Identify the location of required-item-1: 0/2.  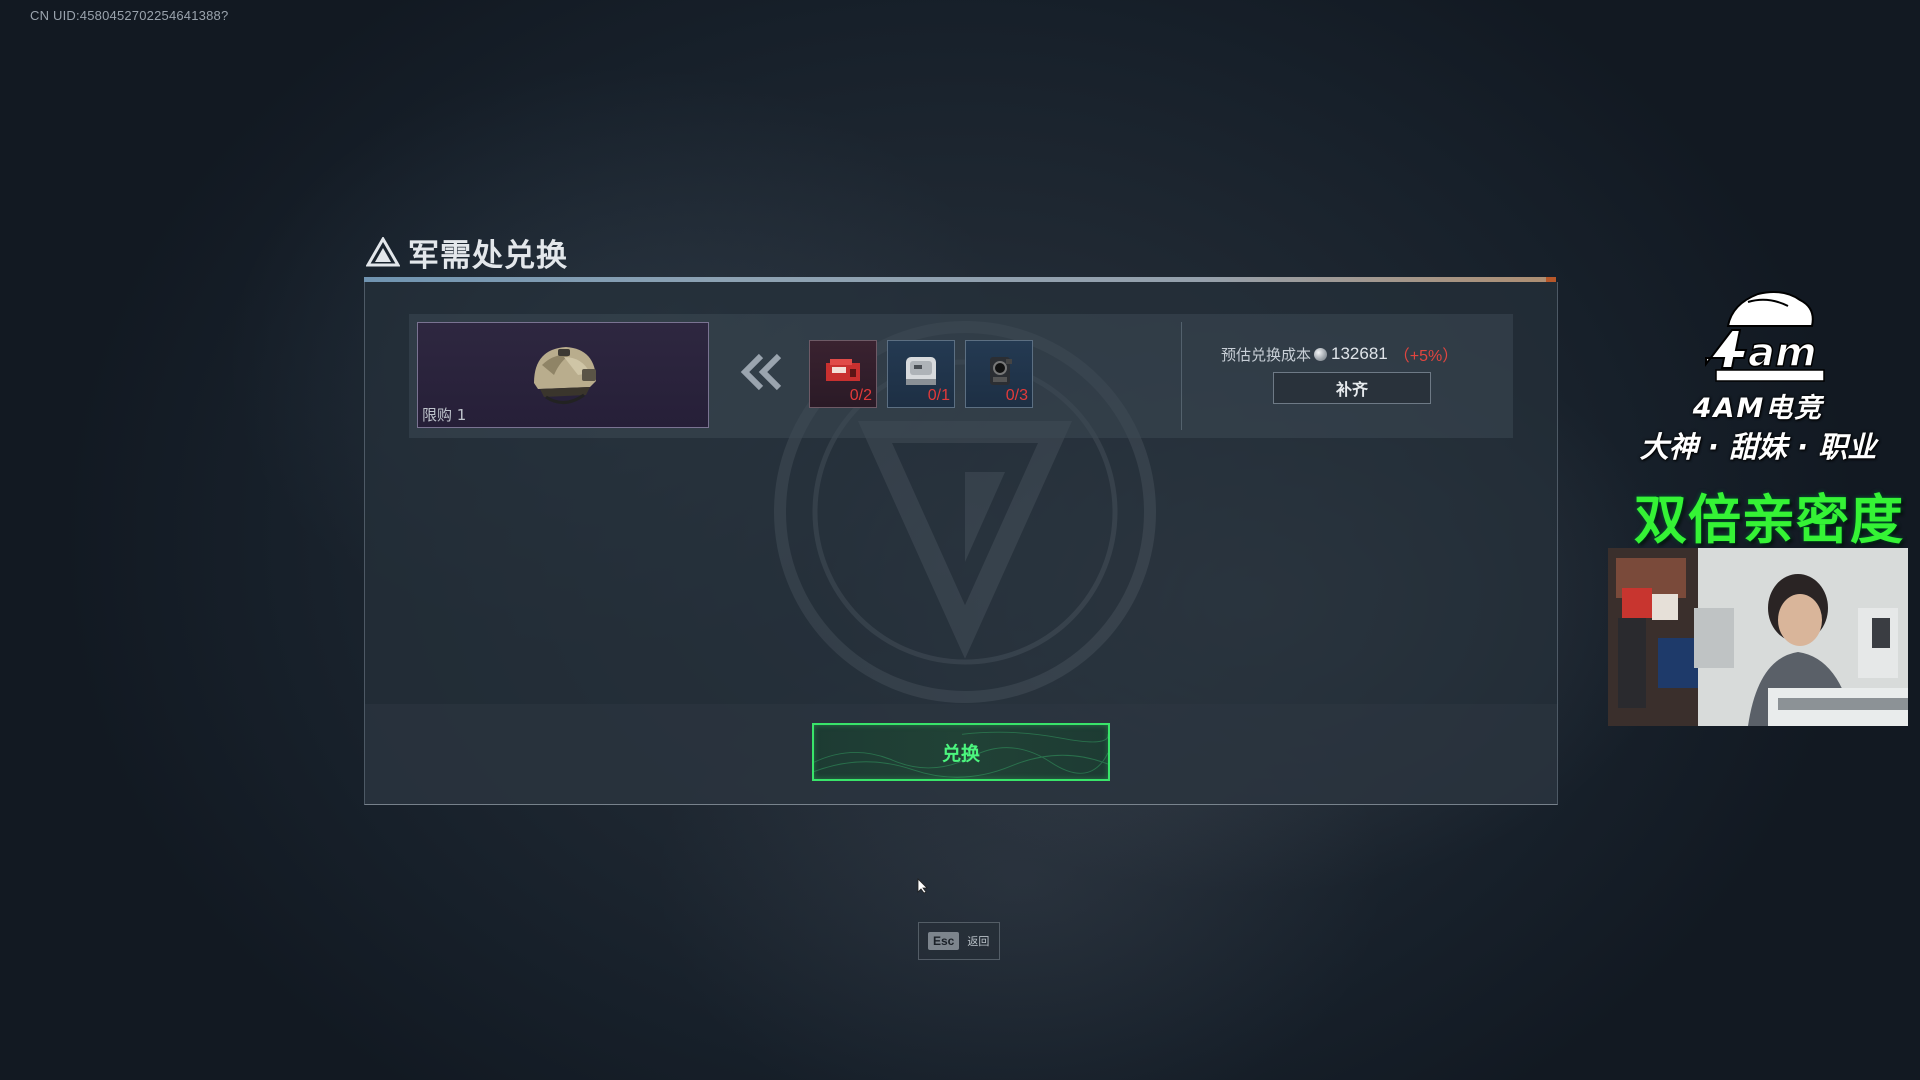
(843, 374).